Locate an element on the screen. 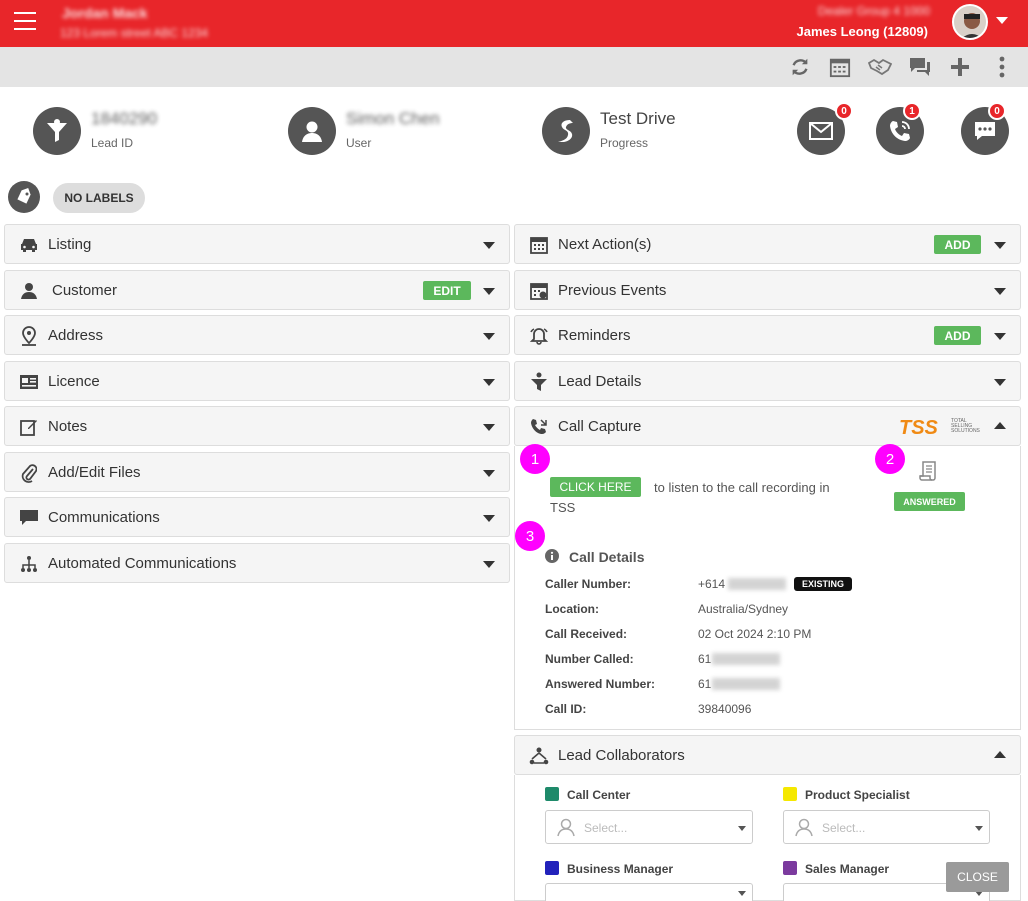 This screenshot has width=1028, height=901. panel-address: Address is located at coordinates (257, 335).